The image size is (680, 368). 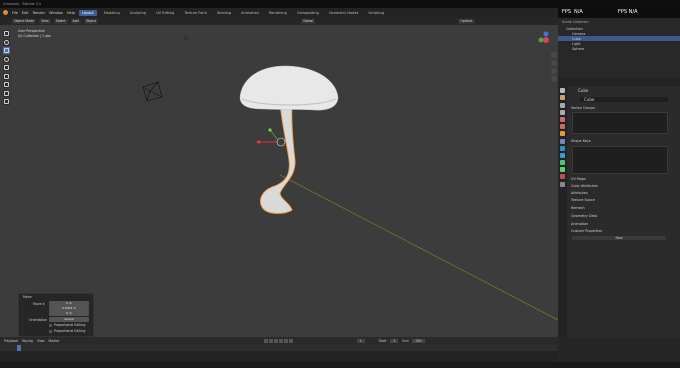 What do you see at coordinates (553, 55) in the screenshot?
I see `zoom-icon` at bounding box center [553, 55].